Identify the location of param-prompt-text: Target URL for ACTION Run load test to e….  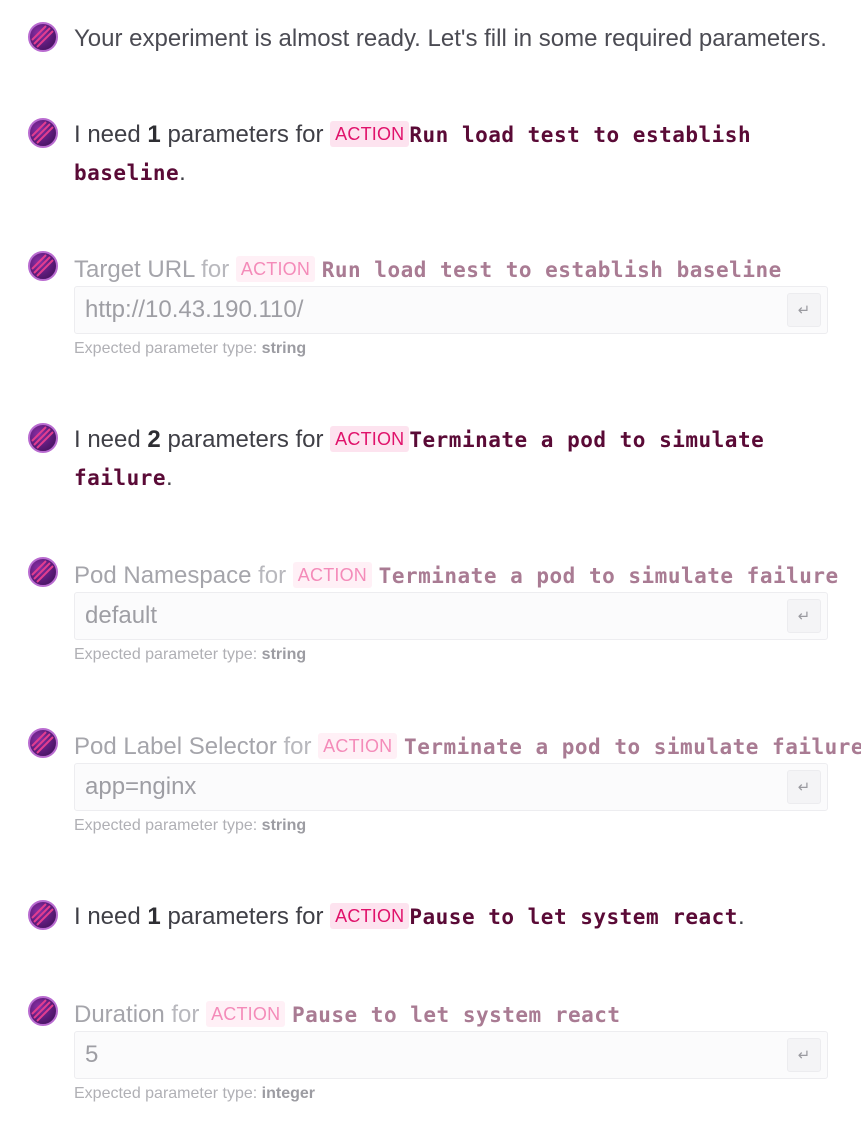
(452, 270).